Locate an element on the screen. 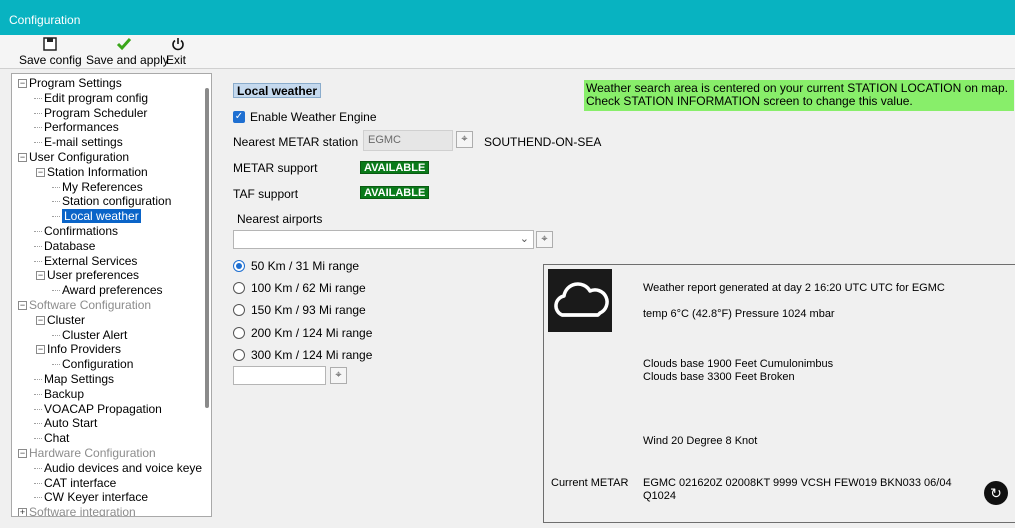 The image size is (1015, 528). tree-item: Chat is located at coordinates (56, 438).